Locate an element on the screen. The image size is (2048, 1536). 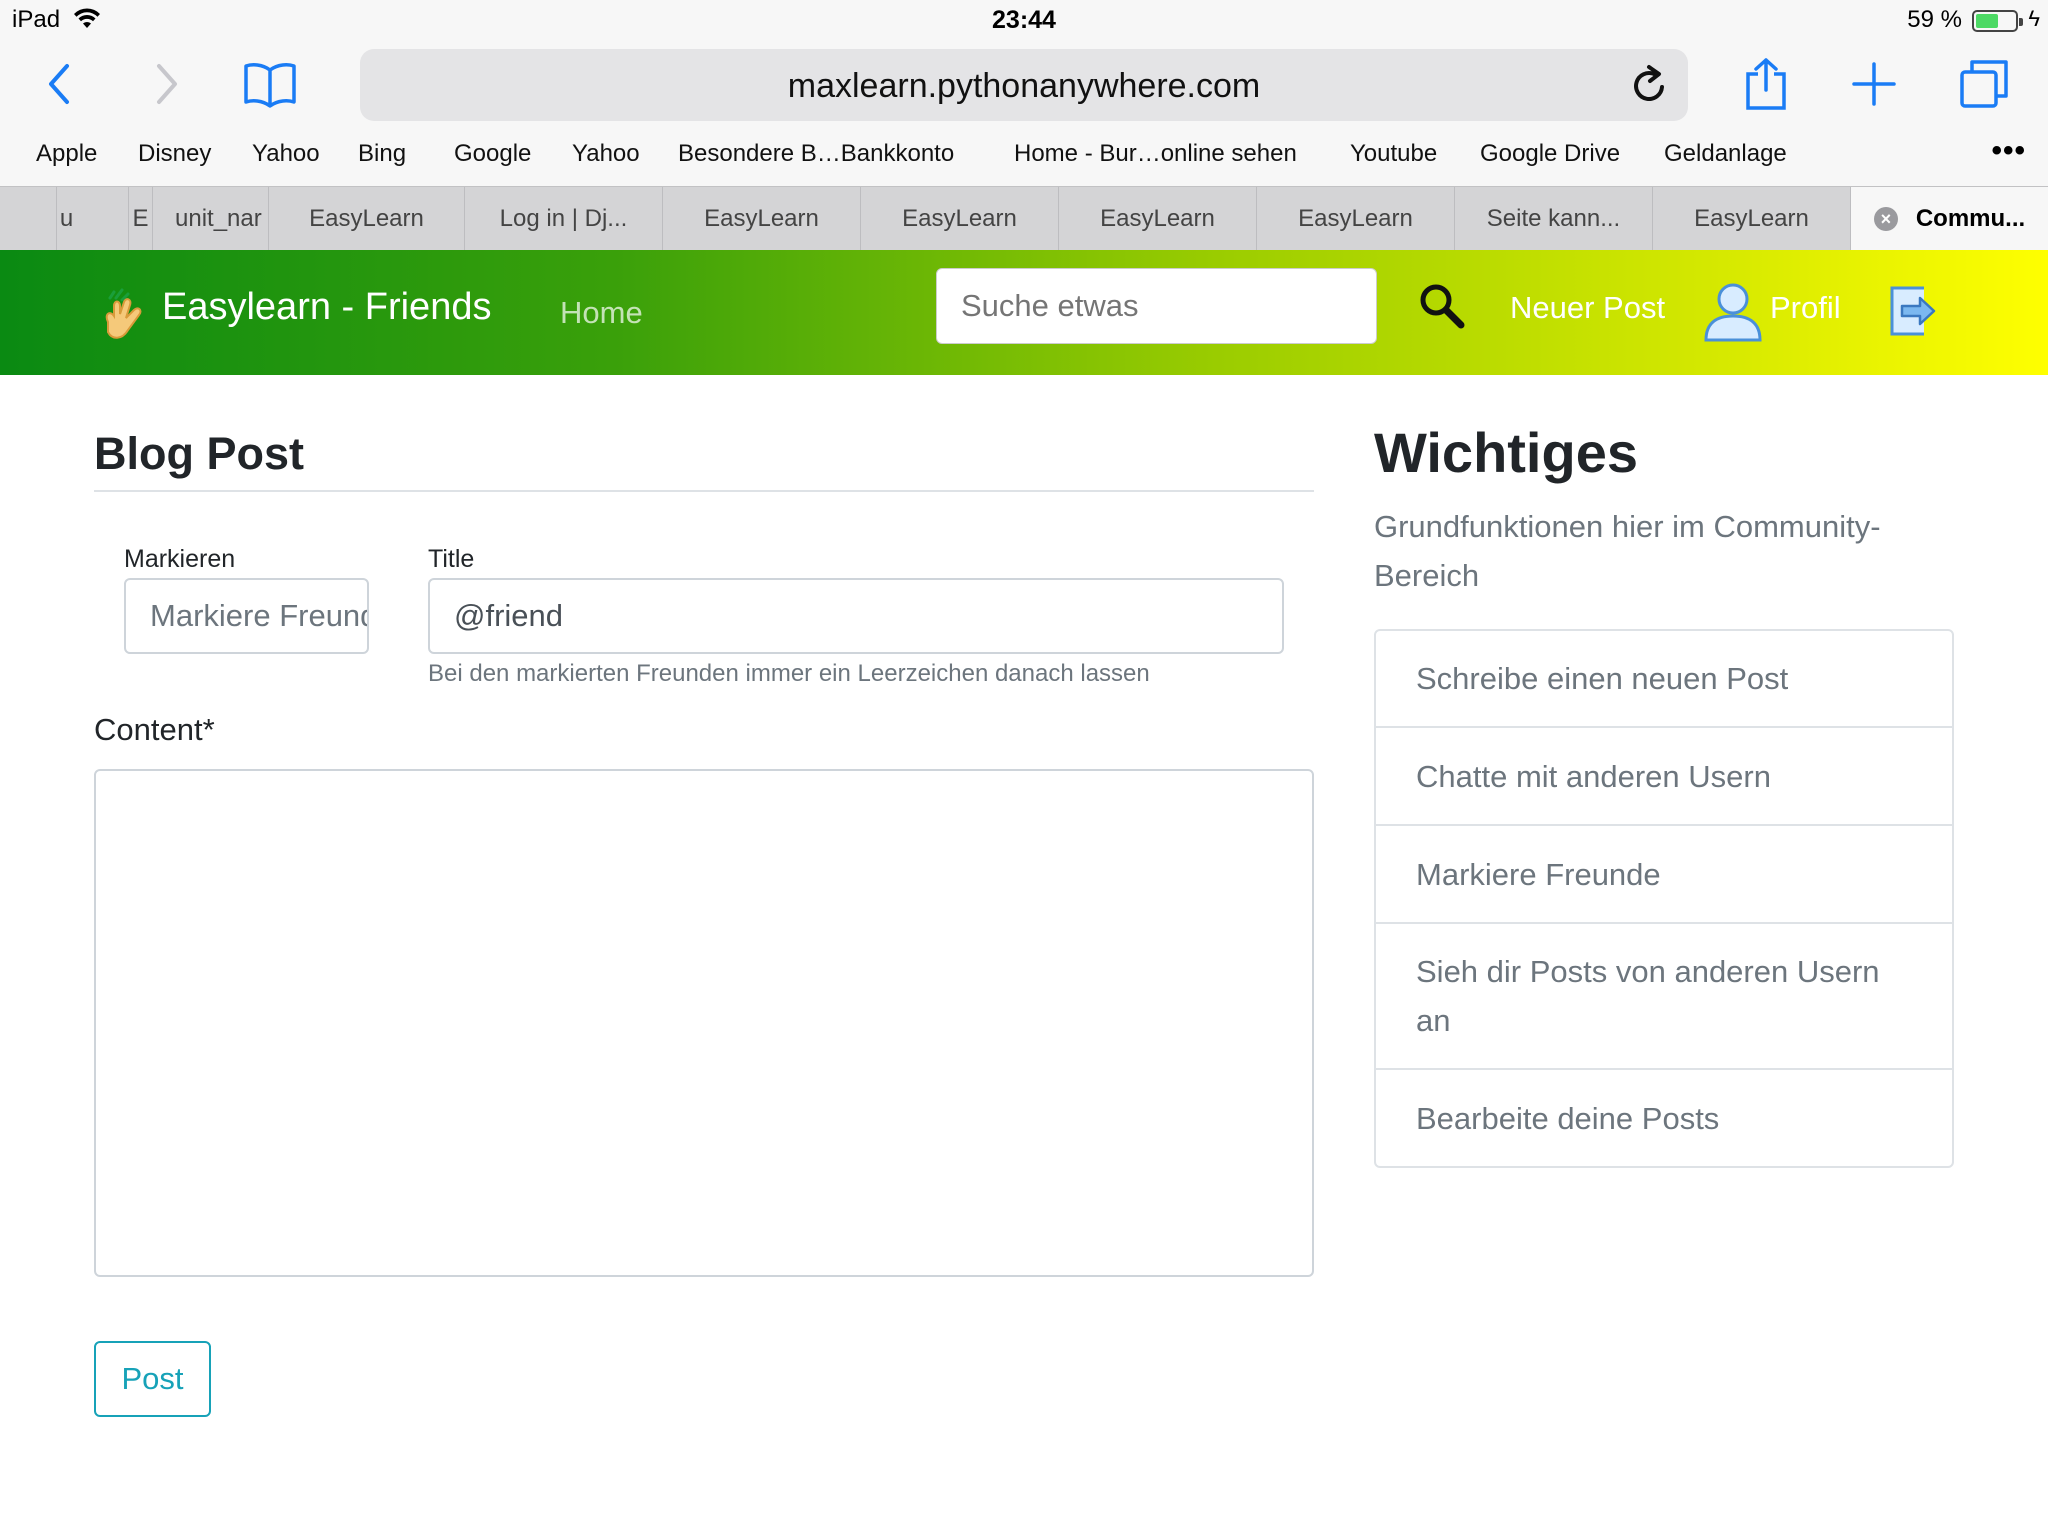
address-bar: maxlearn.pythonanywhere.com is located at coordinates (1024, 85).